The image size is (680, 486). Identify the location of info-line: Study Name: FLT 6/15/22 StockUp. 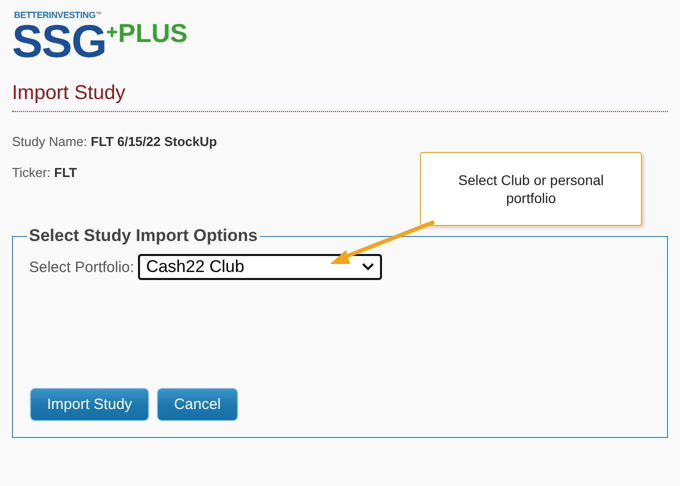
(115, 141).